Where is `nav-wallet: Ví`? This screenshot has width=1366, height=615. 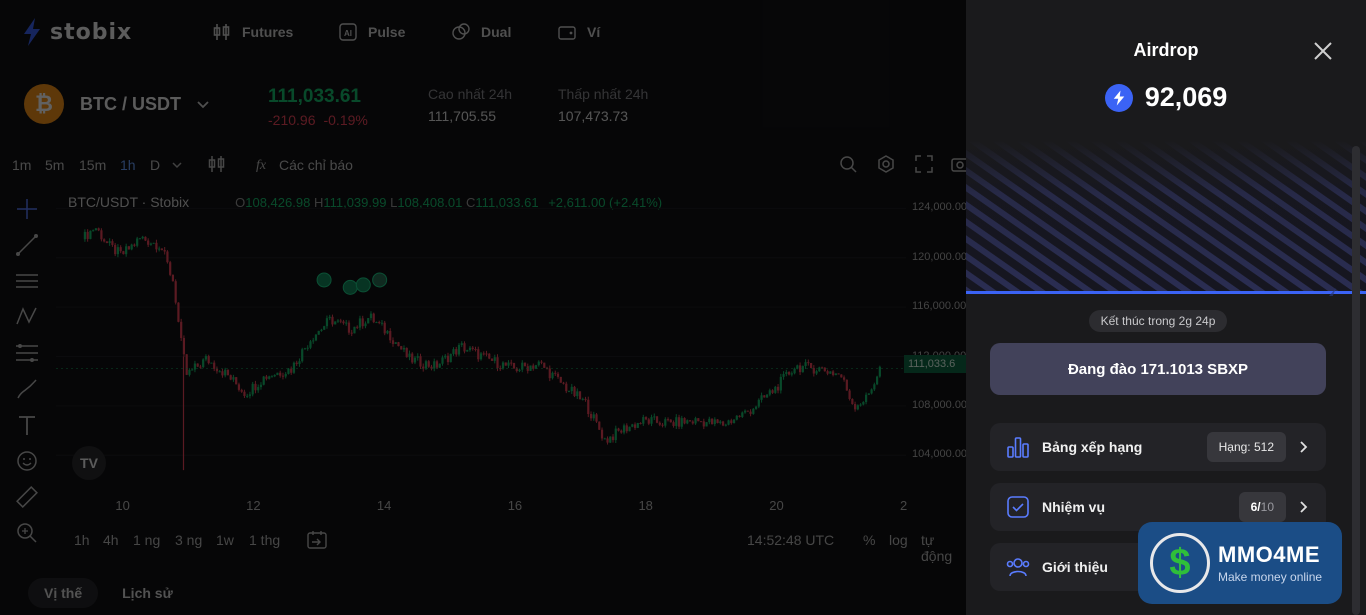 nav-wallet: Ví is located at coordinates (578, 32).